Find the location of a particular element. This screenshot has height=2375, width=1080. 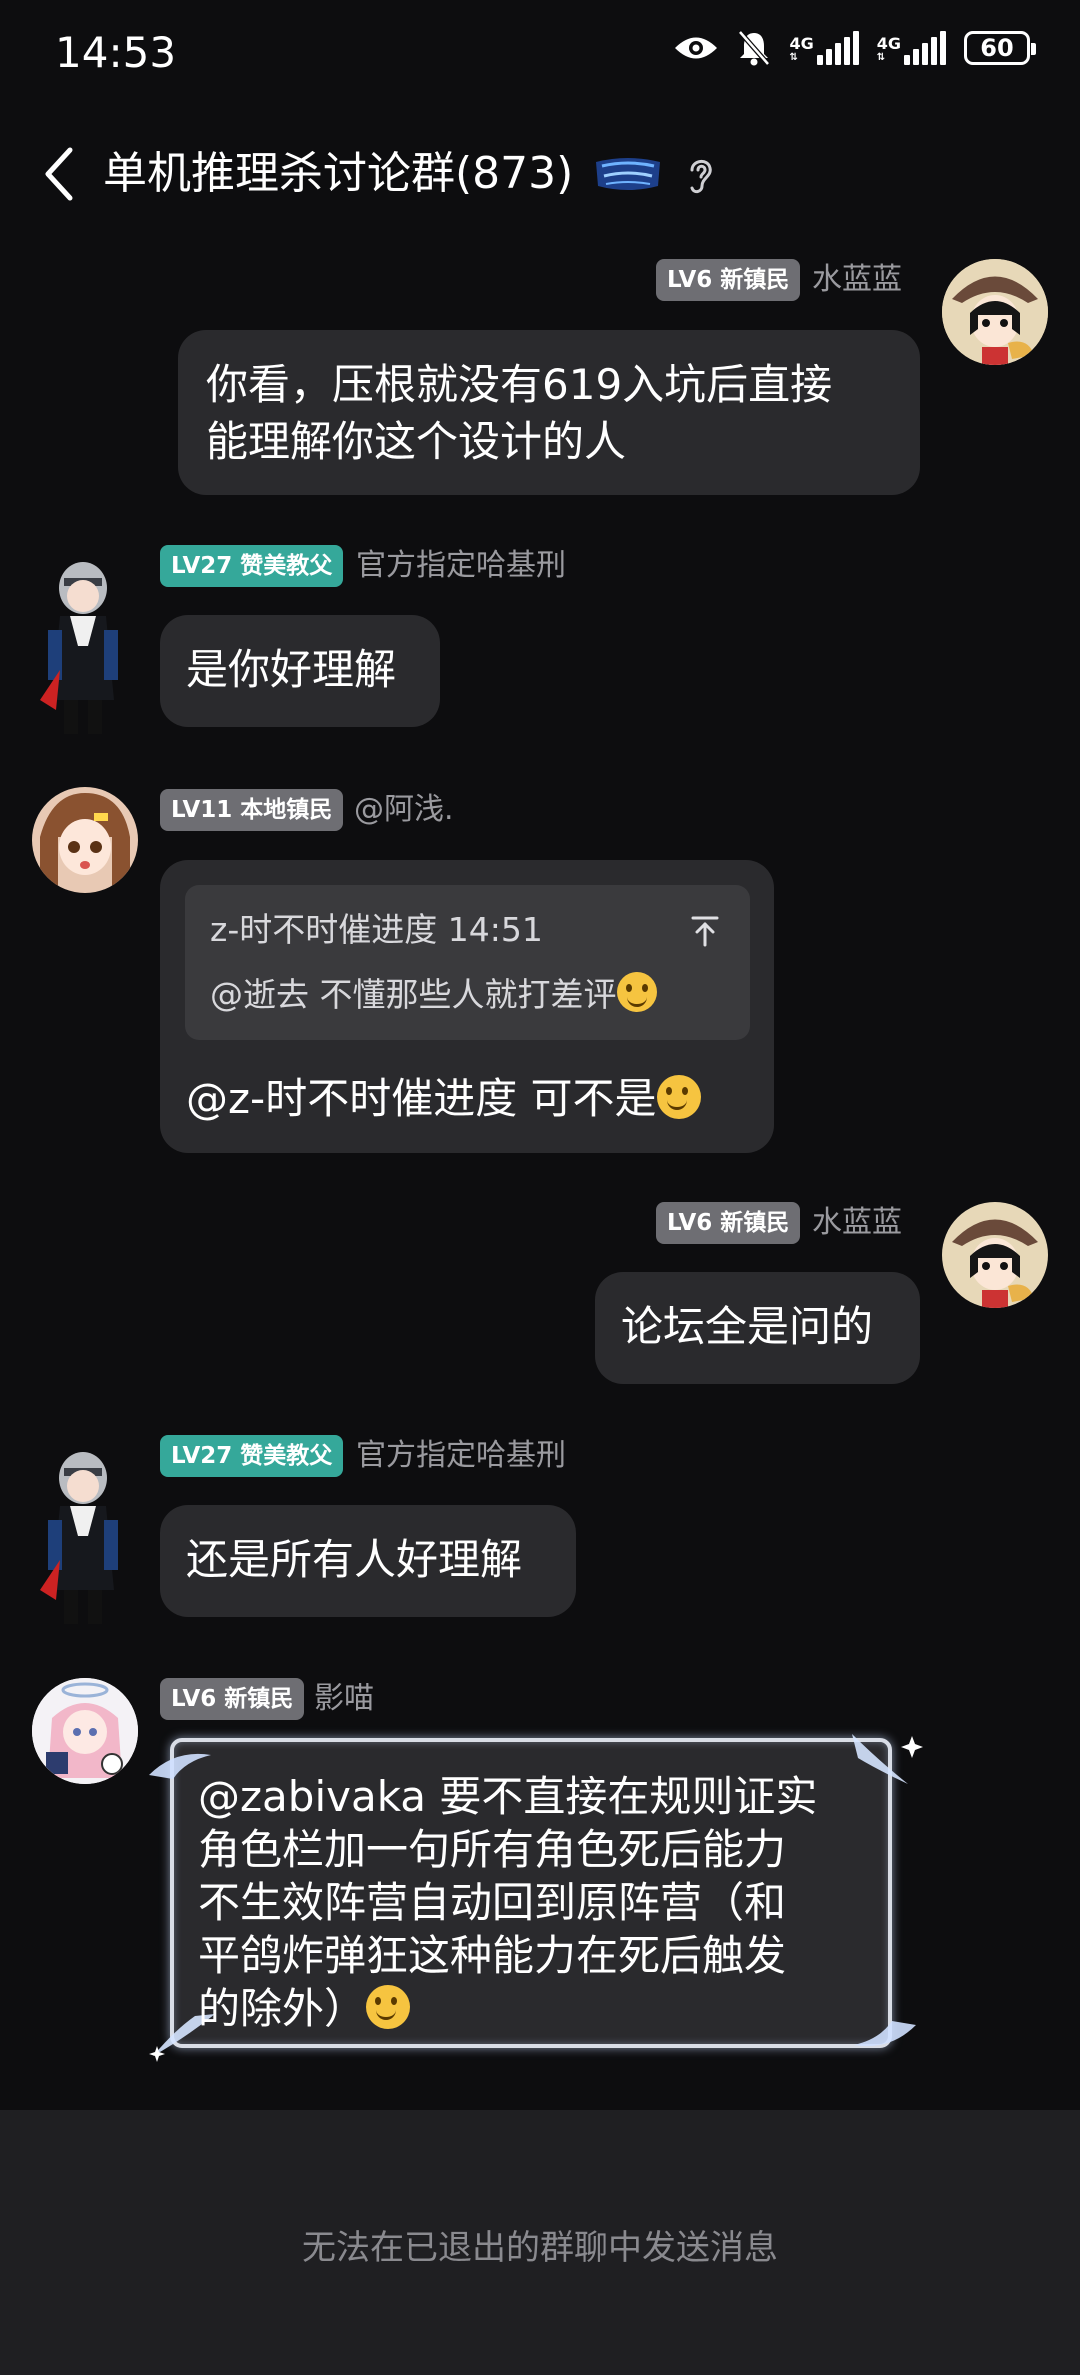

network-label-2: 4G is located at coordinates (888, 43).